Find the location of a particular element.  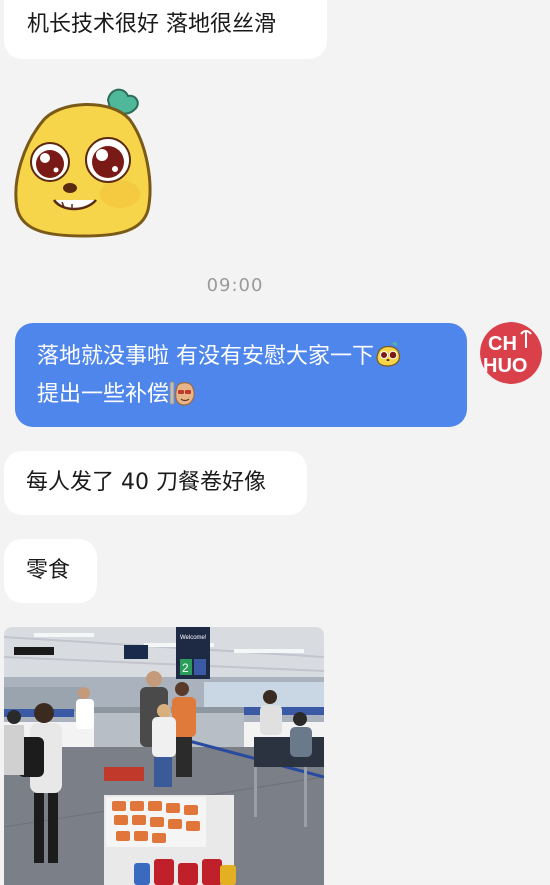

sticker-image is located at coordinates (84, 162).